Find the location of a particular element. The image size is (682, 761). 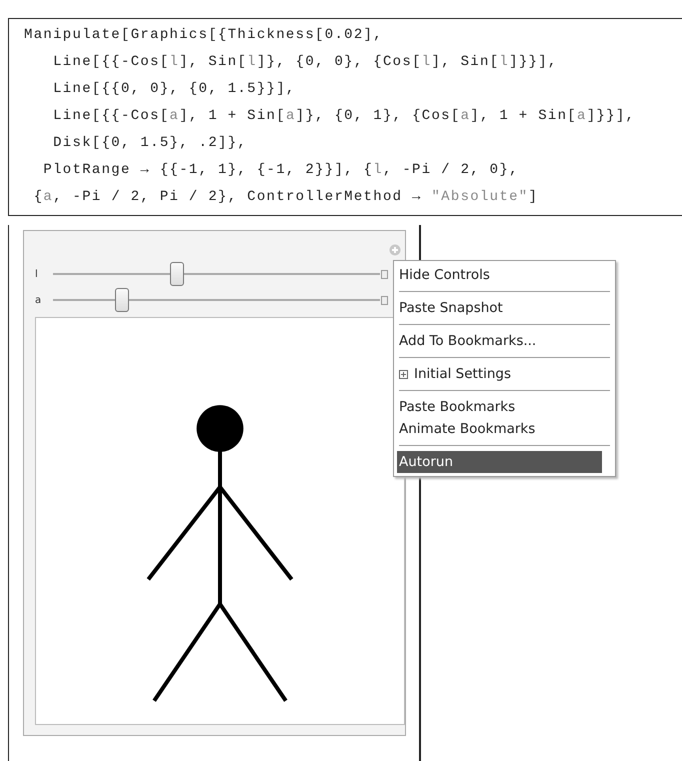

menu-item: Hide Controls is located at coordinates (499, 275).